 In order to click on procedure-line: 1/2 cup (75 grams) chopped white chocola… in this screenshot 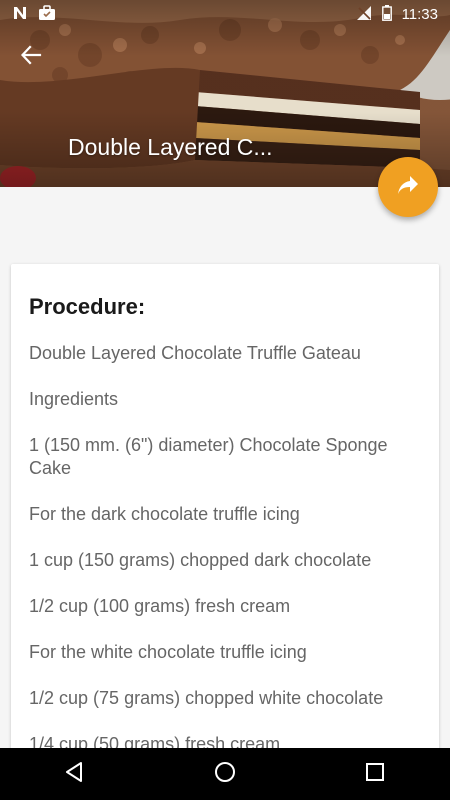, I will do `click(206, 698)`.